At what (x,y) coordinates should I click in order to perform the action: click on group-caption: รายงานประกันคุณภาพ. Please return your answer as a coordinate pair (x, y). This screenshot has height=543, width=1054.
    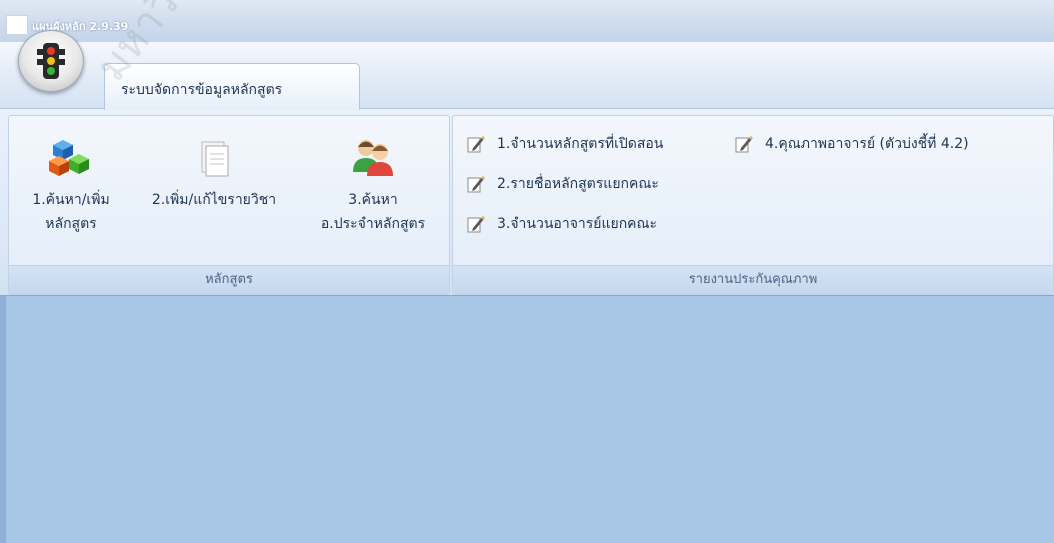
    Looking at the image, I should click on (753, 279).